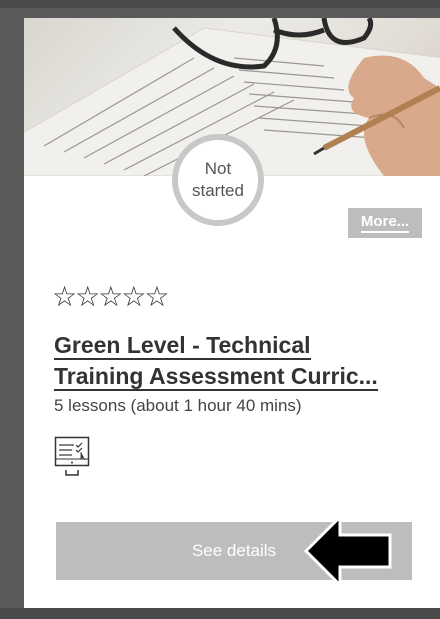  What do you see at coordinates (111, 297) in the screenshot?
I see `star-rating: ☆☆☆☆☆` at bounding box center [111, 297].